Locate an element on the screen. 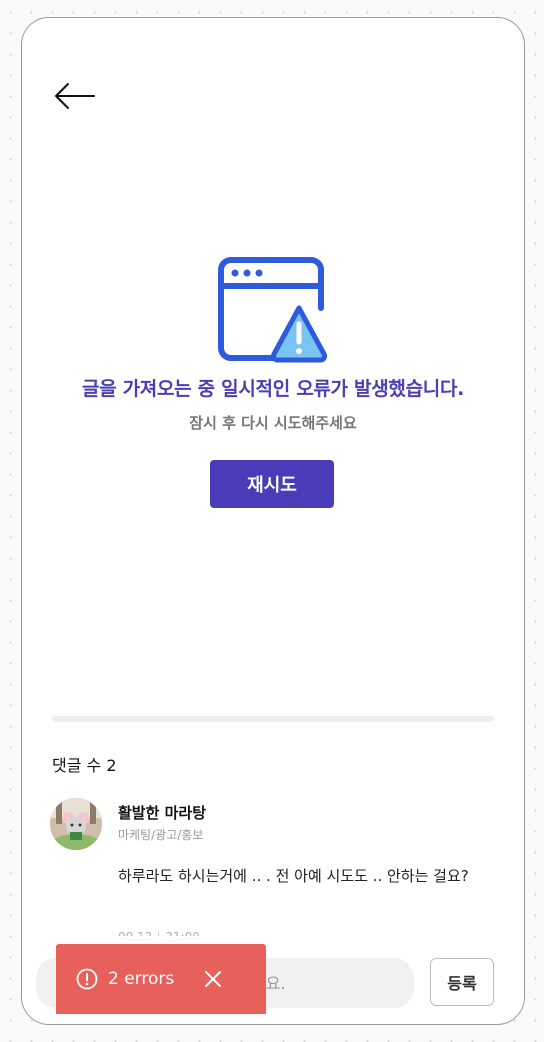  browser-window-warning-icon is located at coordinates (273, 310).